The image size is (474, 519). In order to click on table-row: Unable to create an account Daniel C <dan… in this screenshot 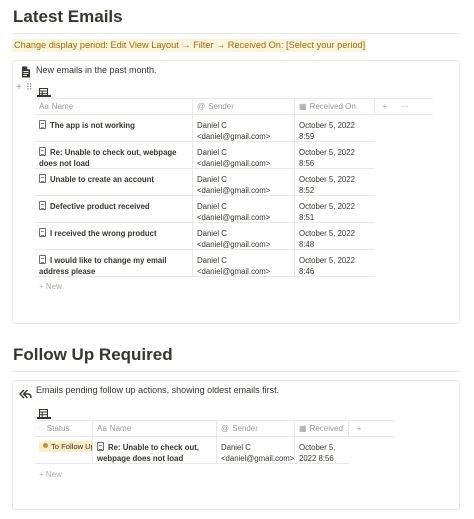, I will do `click(205, 182)`.